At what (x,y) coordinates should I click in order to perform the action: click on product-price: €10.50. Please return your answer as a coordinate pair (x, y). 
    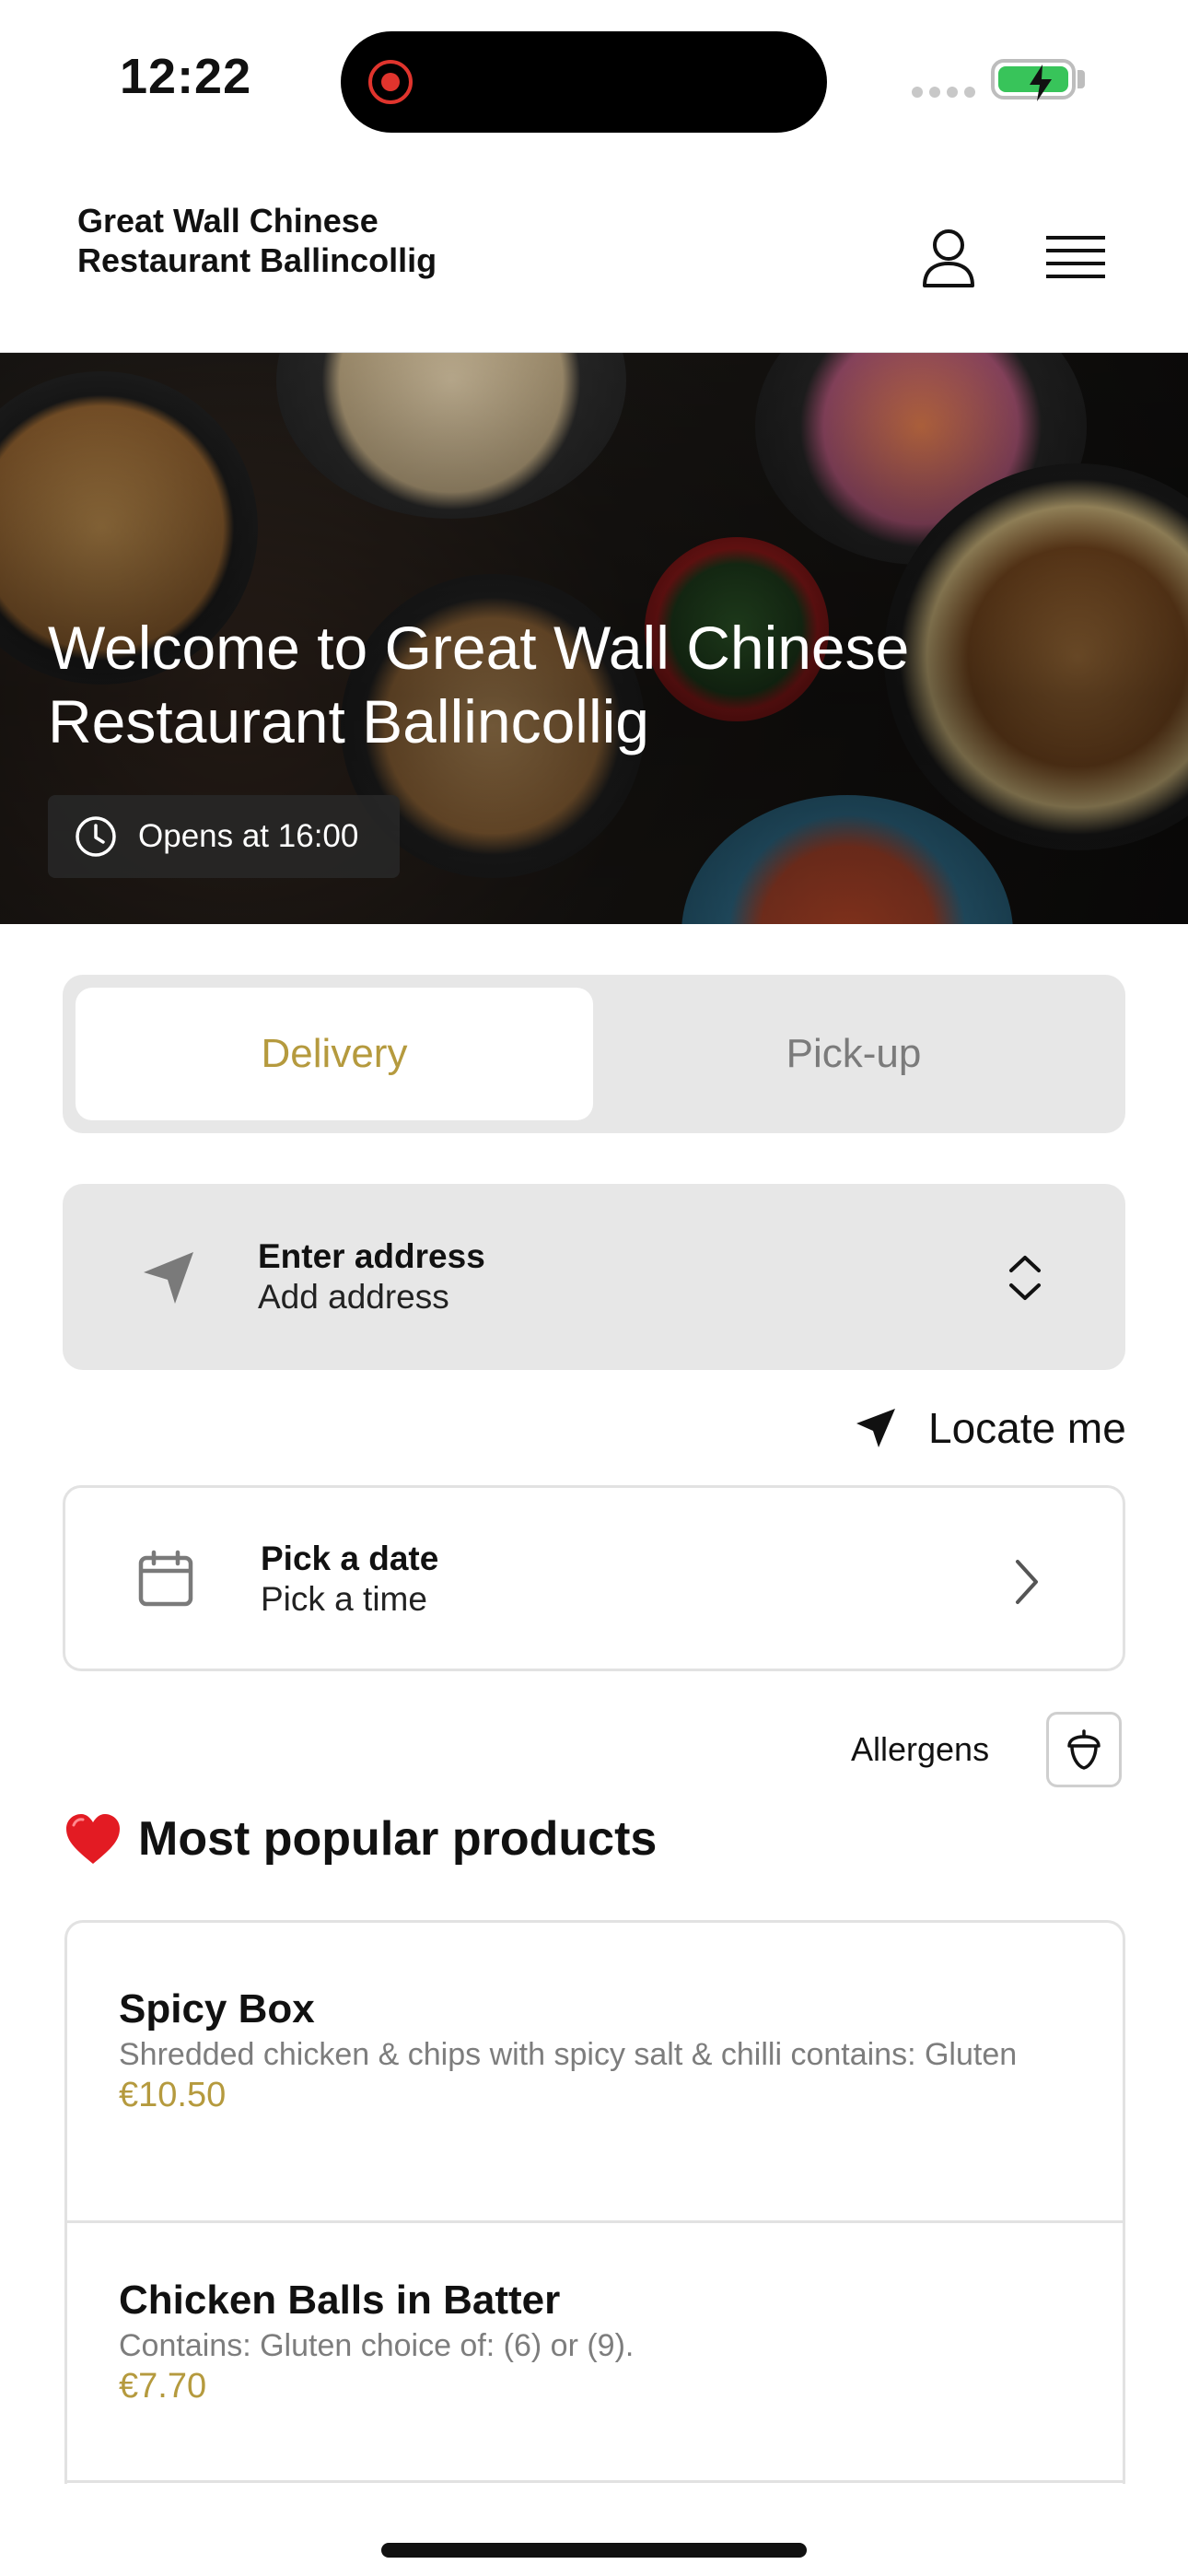
    Looking at the image, I should click on (173, 2095).